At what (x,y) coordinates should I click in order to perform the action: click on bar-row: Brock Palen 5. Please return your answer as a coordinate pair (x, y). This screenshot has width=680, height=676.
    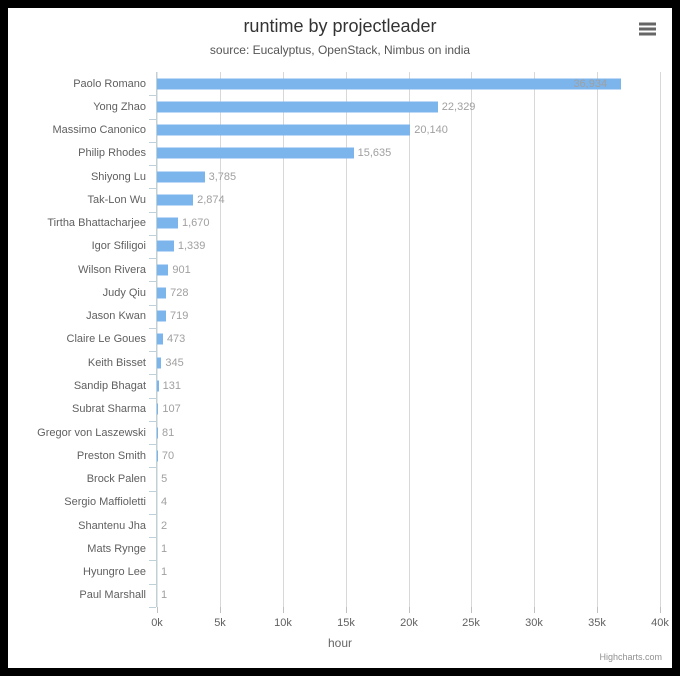
    Looking at the image, I should click on (373, 479).